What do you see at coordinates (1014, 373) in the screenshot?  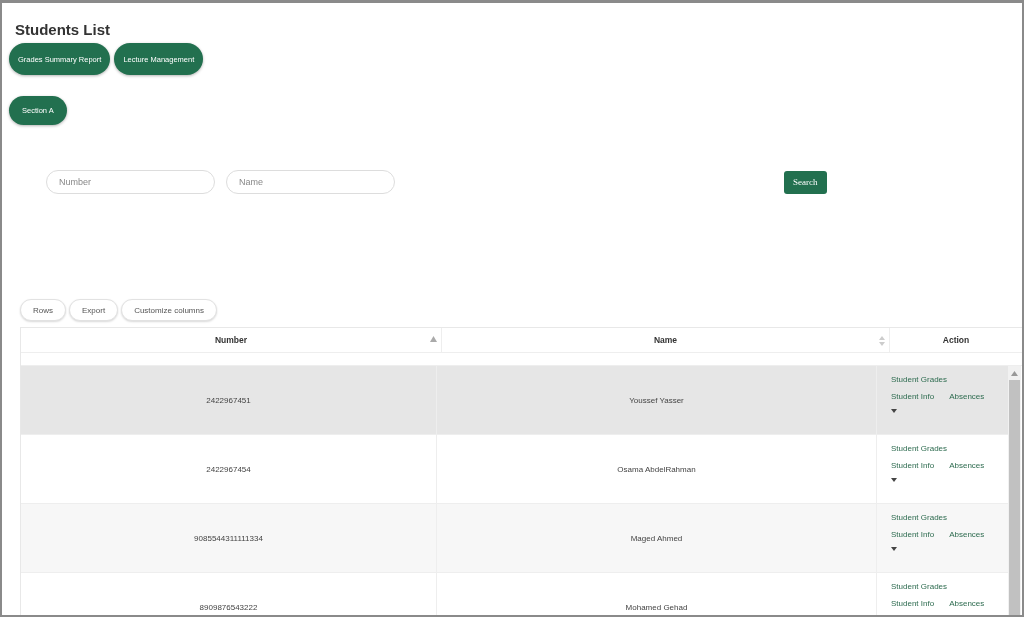 I see `scroll-up-icon` at bounding box center [1014, 373].